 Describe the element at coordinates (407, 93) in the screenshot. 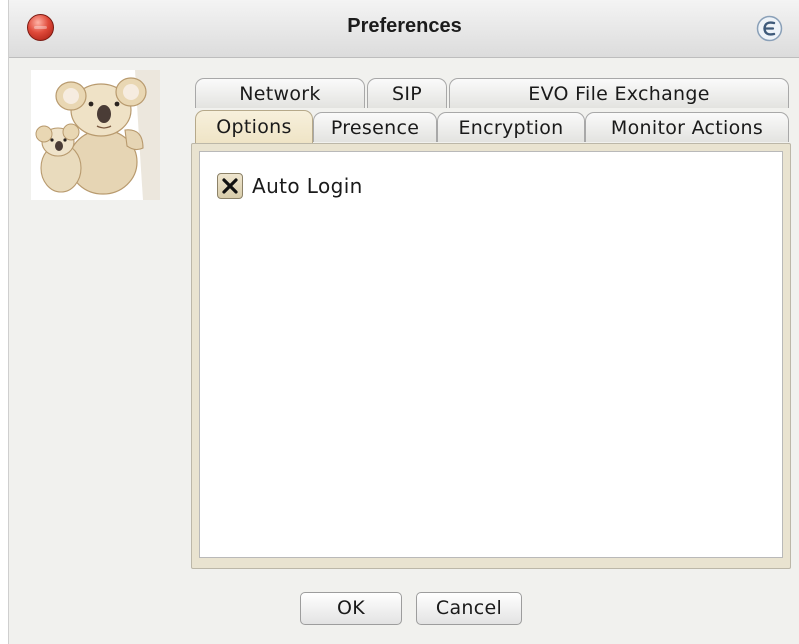

I see `tab-sip: SIP` at that location.